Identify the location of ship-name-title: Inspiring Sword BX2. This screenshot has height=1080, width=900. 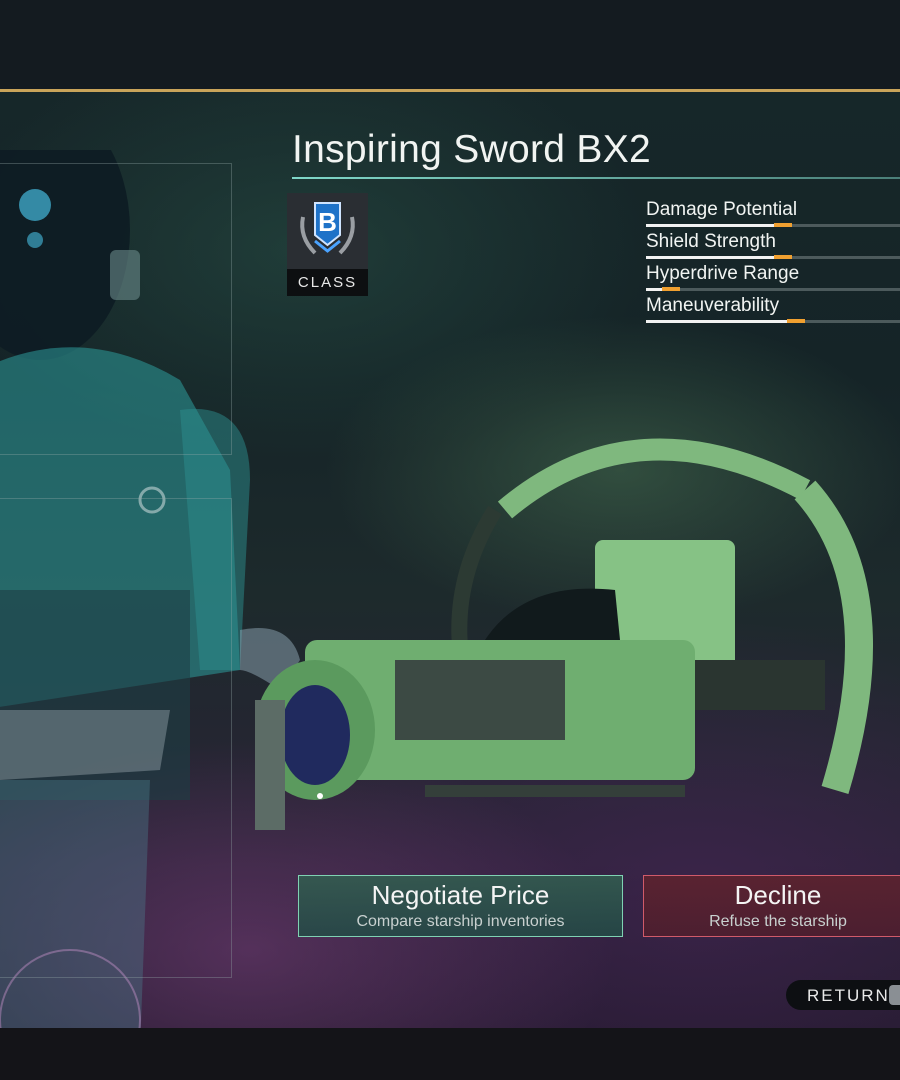
(472, 149).